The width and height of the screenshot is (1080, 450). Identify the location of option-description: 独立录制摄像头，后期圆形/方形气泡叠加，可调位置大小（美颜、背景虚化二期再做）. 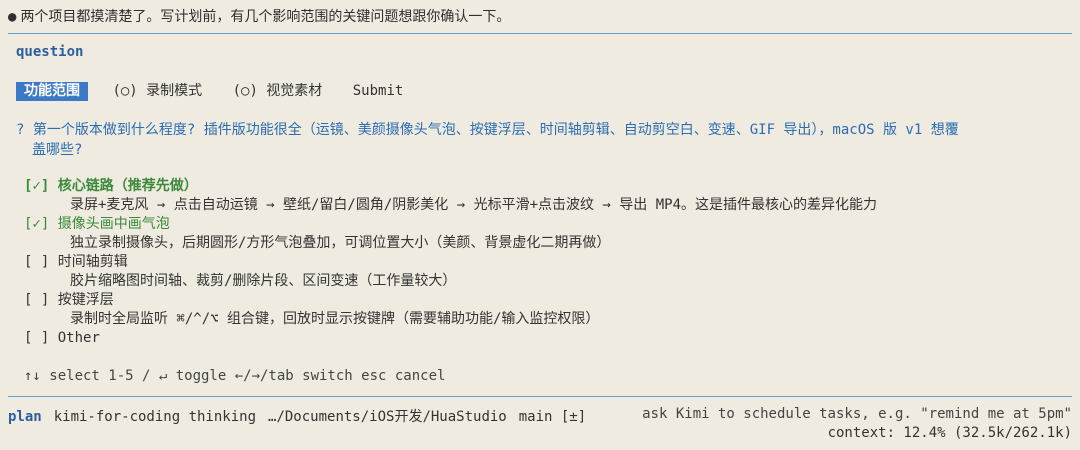
(340, 243).